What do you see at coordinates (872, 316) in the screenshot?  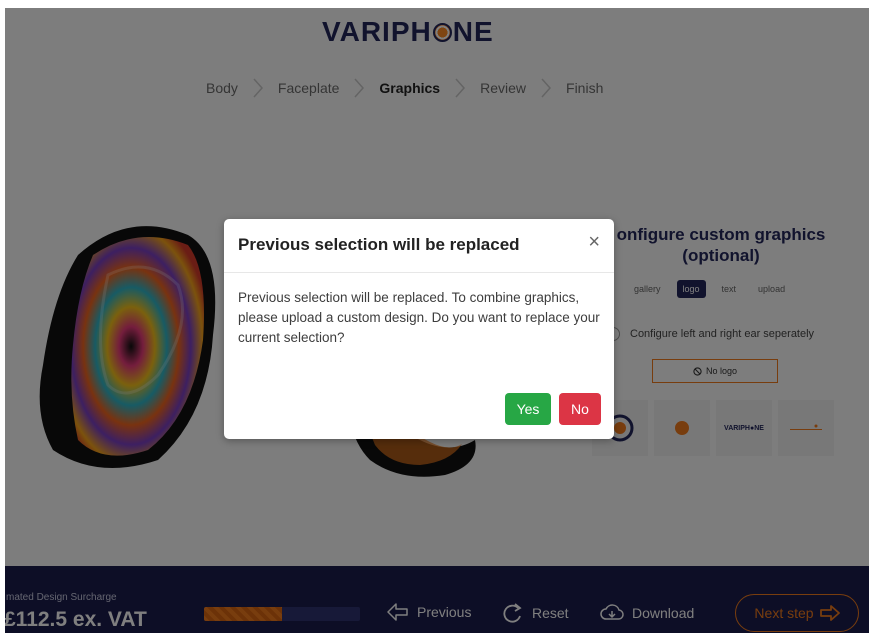 I see `screenshot-border-right` at bounding box center [872, 316].